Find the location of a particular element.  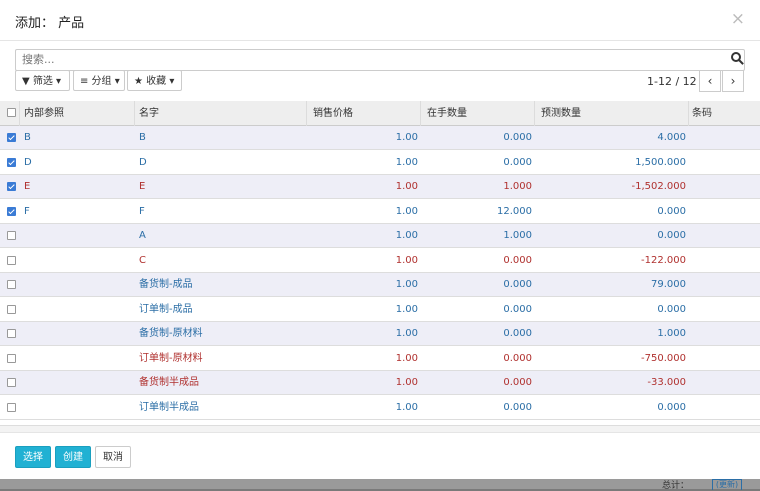

select-button: 选择 is located at coordinates (33, 457).